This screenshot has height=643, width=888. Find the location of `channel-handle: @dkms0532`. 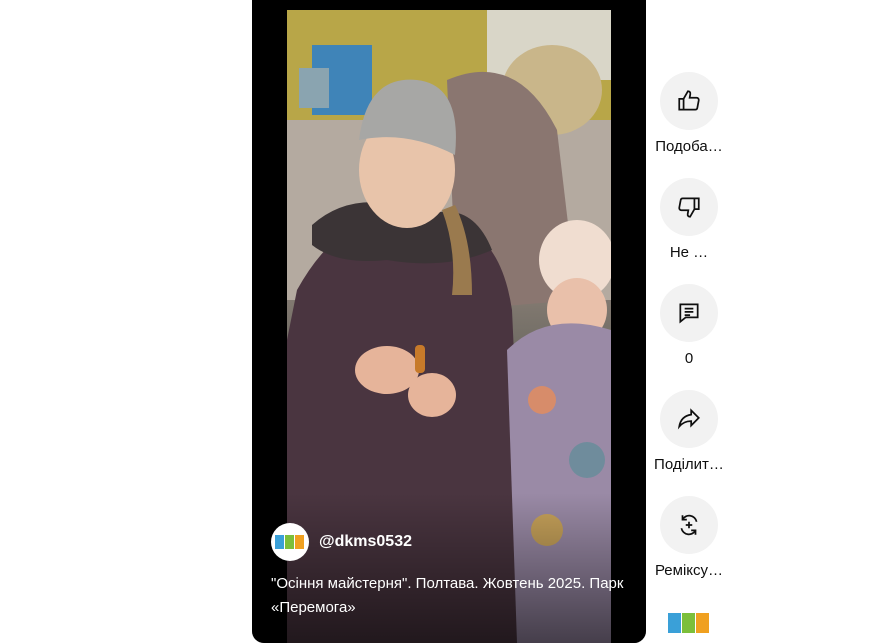

channel-handle: @dkms0532 is located at coordinates (365, 542).